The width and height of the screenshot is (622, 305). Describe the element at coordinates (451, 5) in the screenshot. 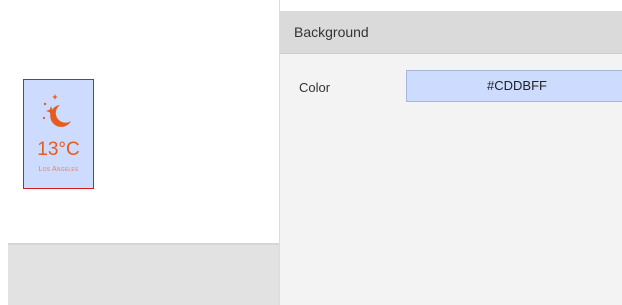

I see `panel-topbar` at that location.